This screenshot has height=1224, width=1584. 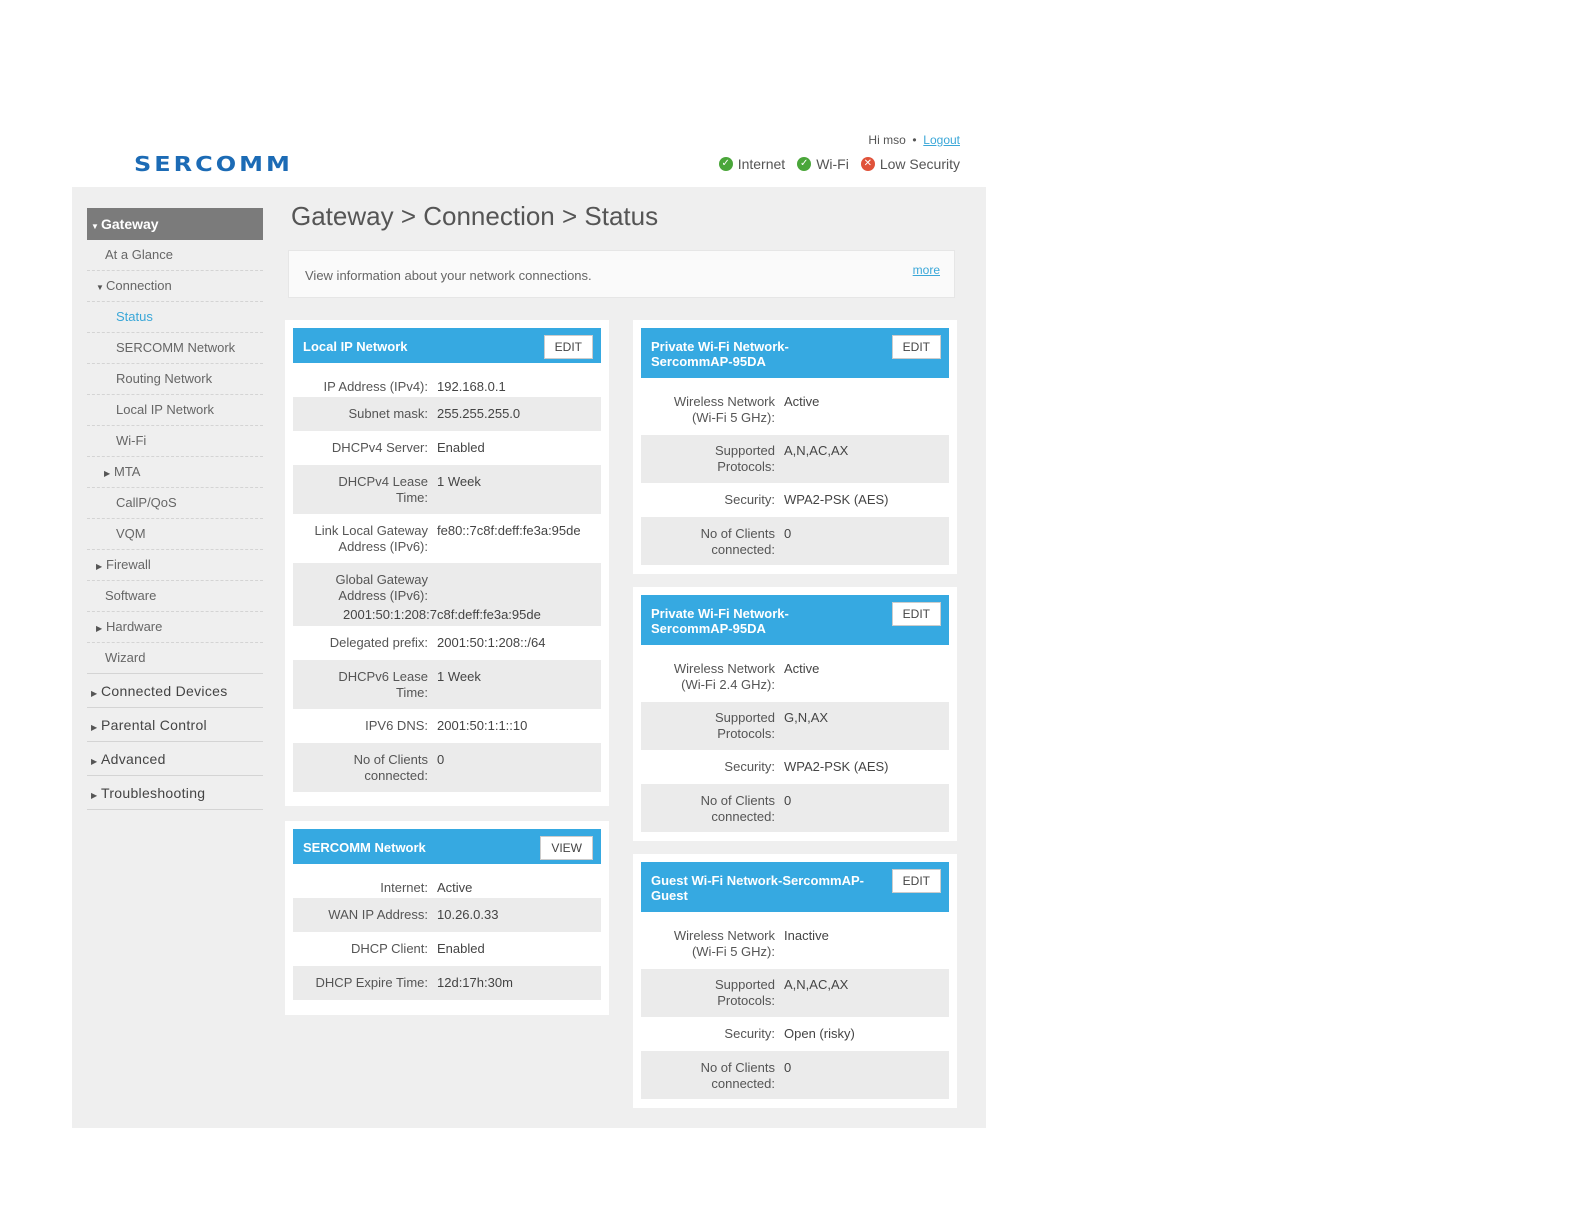 I want to click on sidebar-troubleshooting-label: Troubleshooting, so click(x=153, y=793).